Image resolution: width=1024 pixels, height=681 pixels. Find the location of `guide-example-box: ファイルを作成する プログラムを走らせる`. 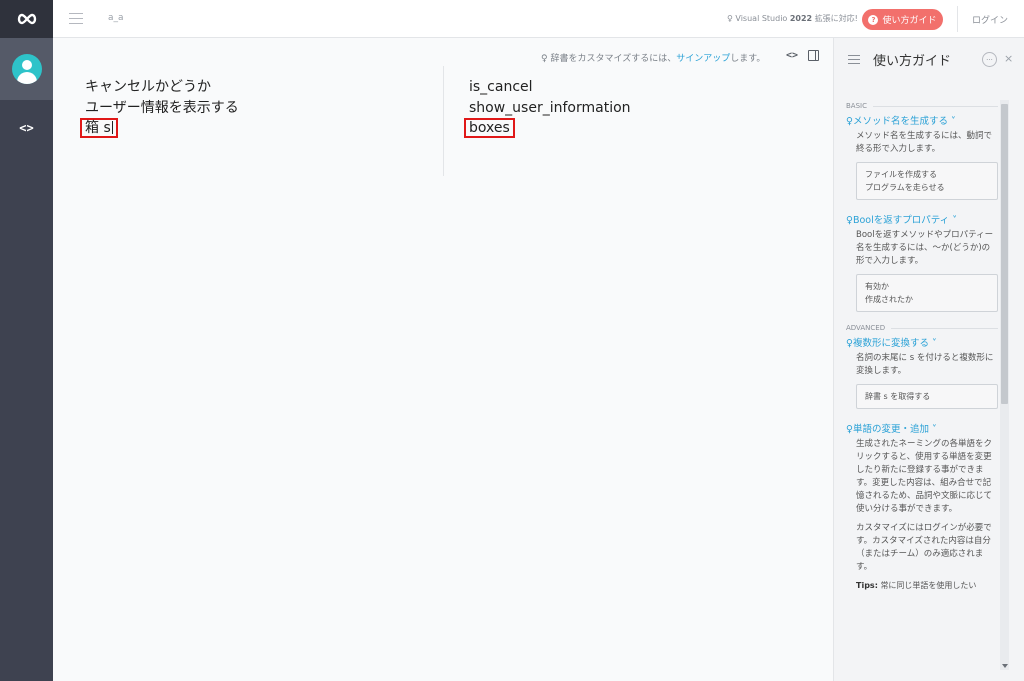

guide-example-box: ファイルを作成する プログラムを走らせる is located at coordinates (927, 181).